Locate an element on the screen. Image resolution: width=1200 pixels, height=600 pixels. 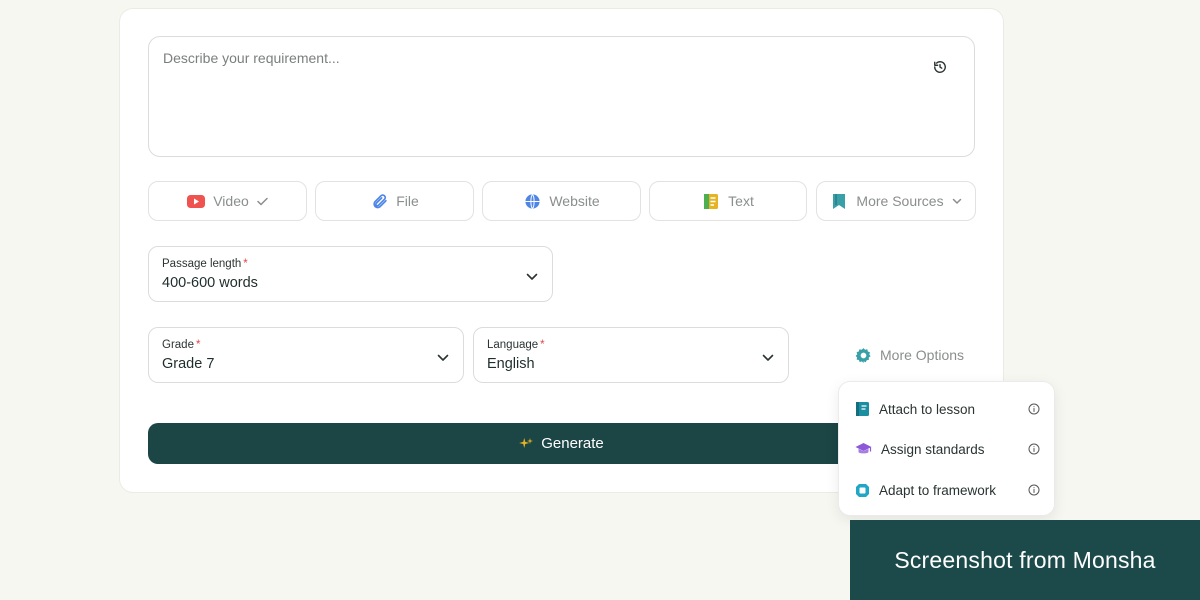
framework-icon is located at coordinates (862, 490).